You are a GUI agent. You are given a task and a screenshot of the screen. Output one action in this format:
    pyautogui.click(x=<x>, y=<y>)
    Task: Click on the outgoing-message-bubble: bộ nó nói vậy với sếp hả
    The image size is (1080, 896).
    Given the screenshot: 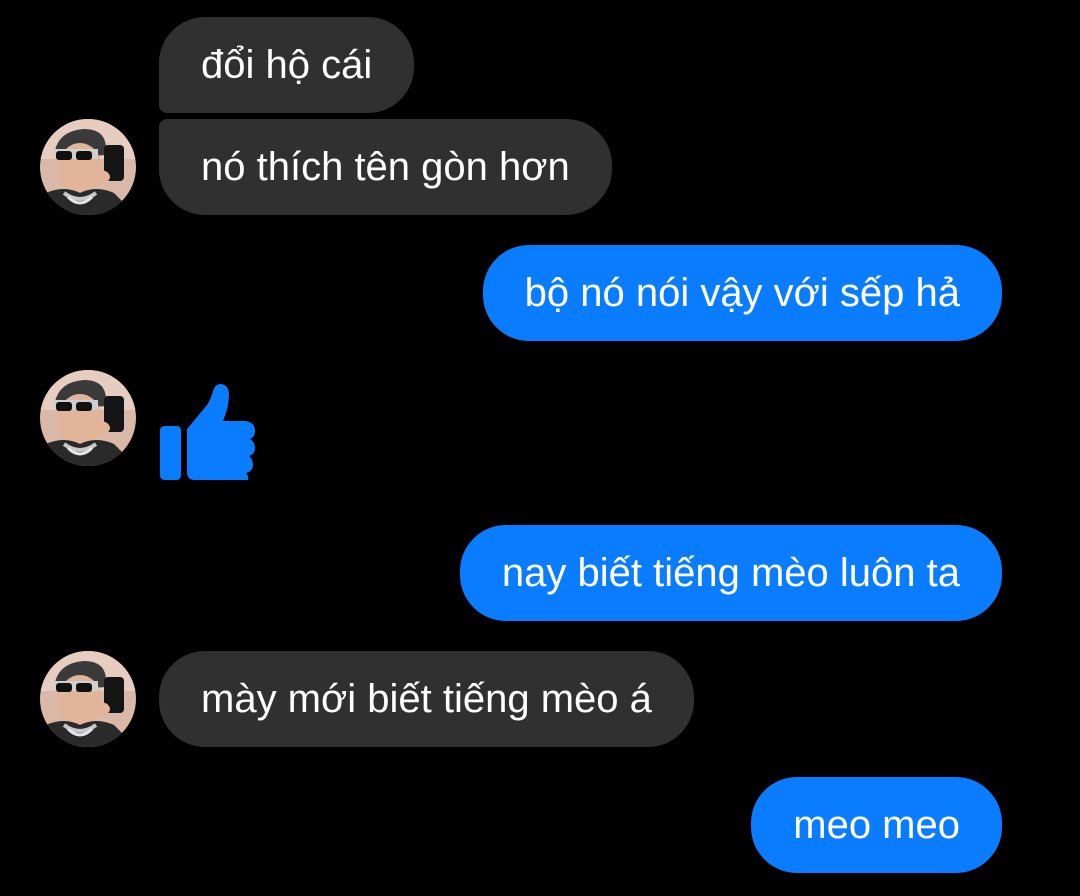 What is the action you would take?
    pyautogui.click(x=742, y=293)
    